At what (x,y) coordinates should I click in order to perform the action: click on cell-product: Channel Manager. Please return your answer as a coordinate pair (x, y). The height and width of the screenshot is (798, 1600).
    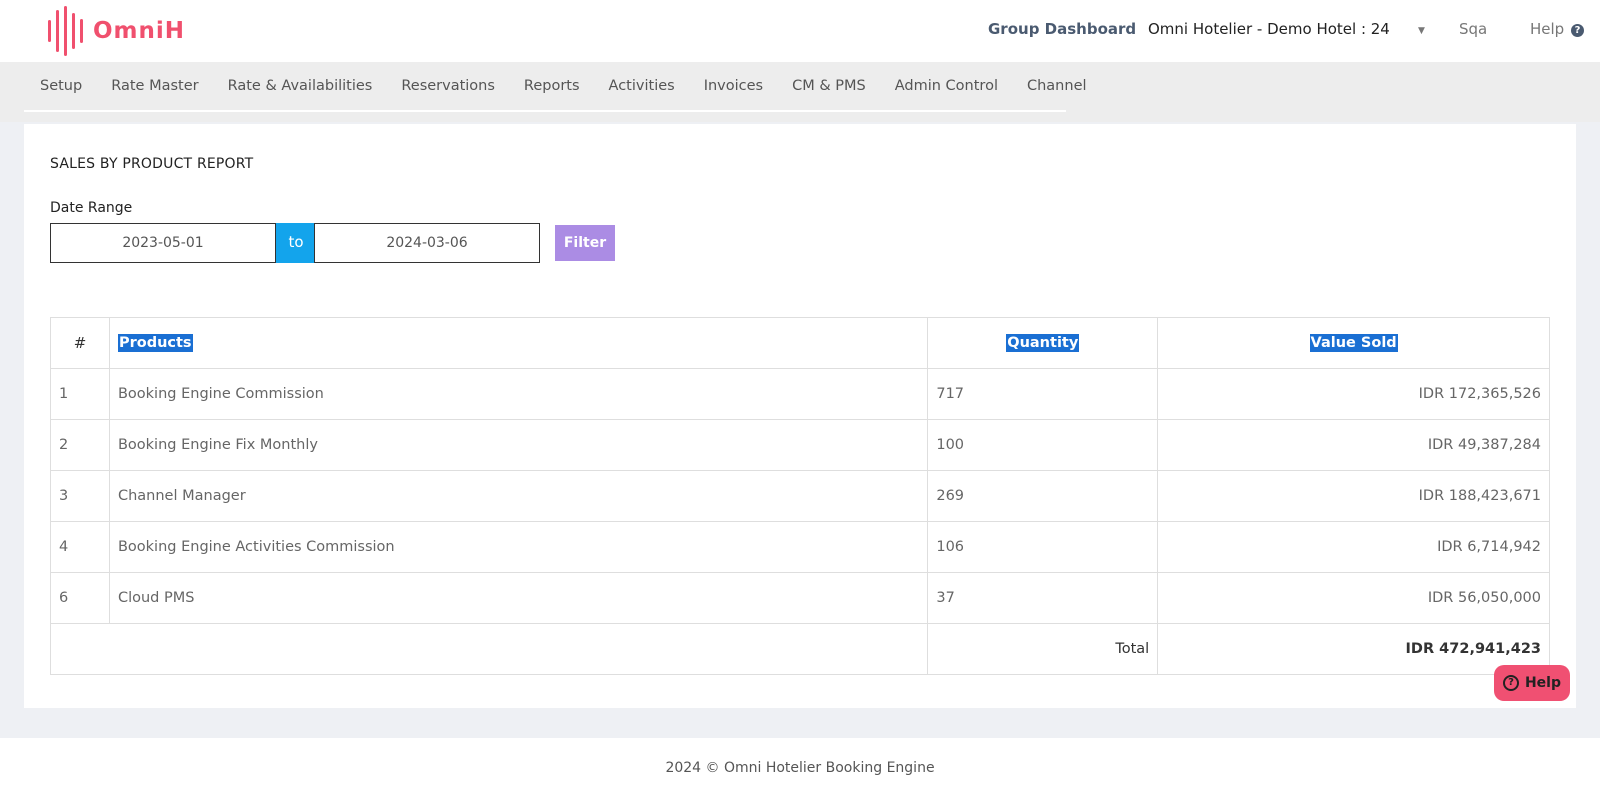
    Looking at the image, I should click on (518, 496).